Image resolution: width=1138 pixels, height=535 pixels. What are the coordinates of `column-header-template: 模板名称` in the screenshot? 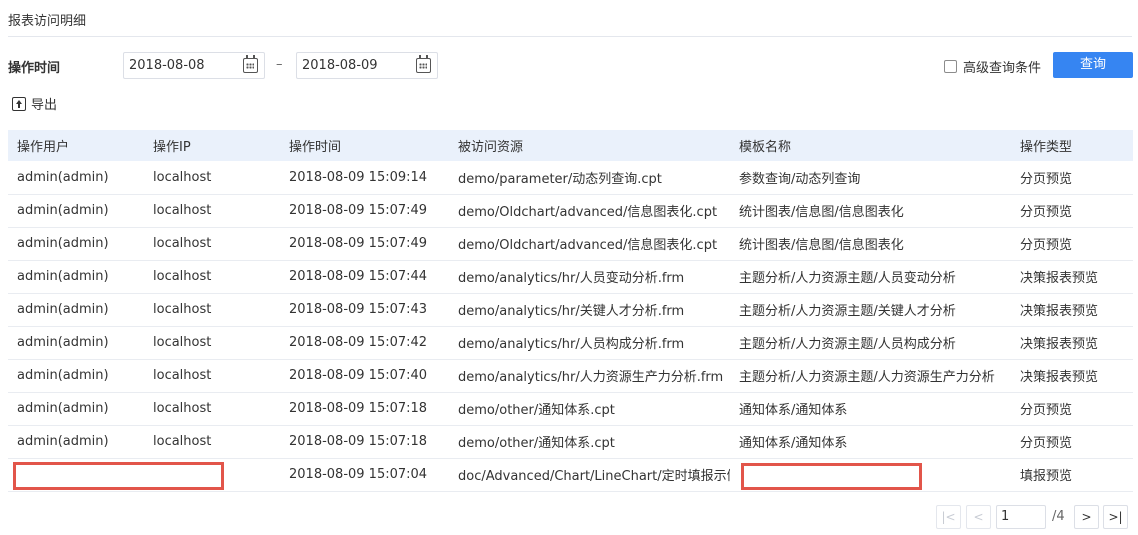 It's located at (870, 145).